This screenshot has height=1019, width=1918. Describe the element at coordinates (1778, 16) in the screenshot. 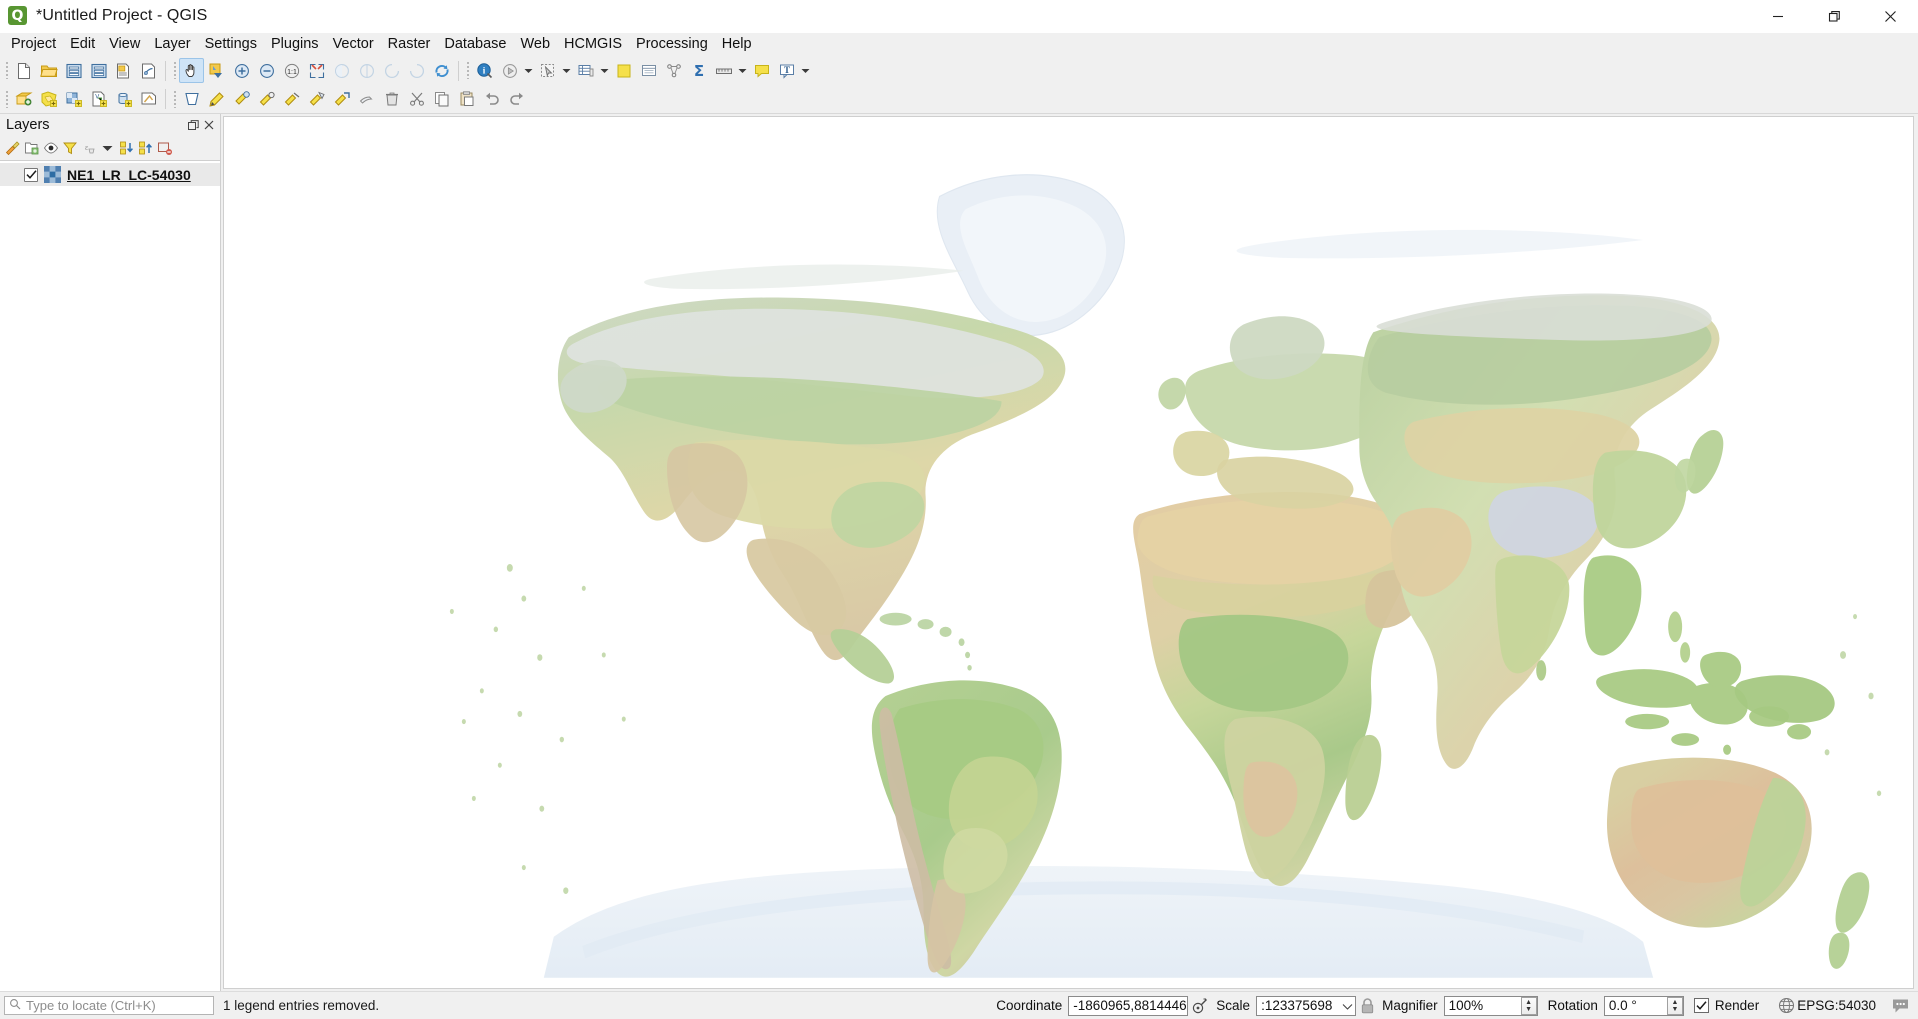

I see `minimize-button` at that location.